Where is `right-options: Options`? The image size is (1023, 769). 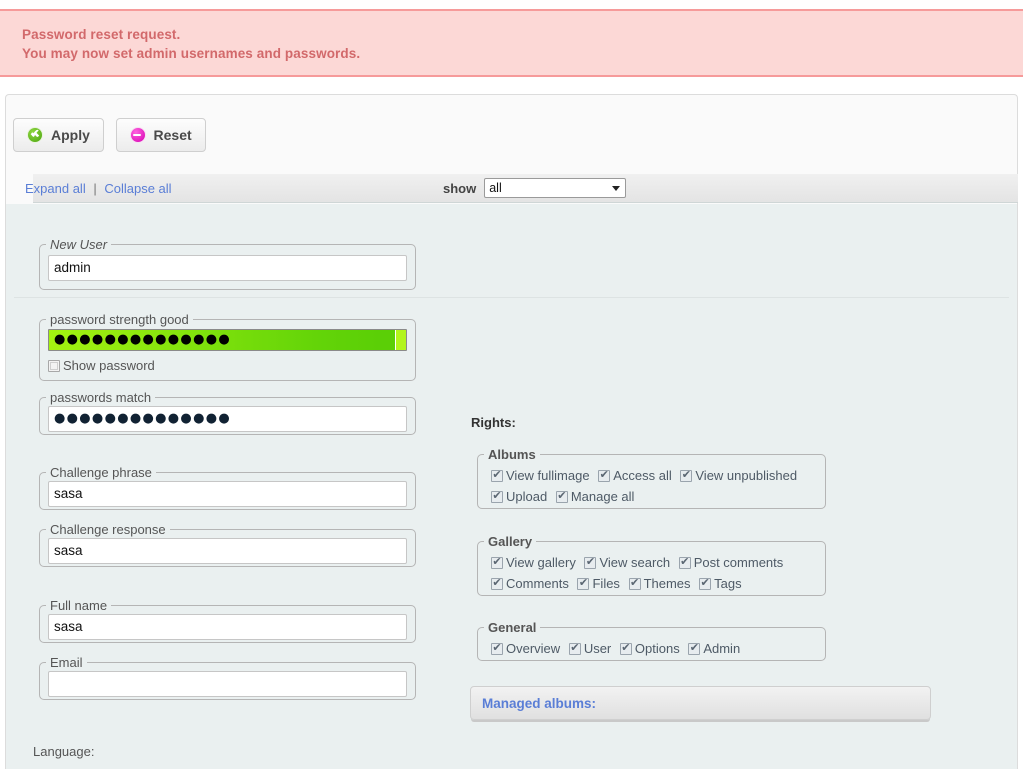
right-options: Options is located at coordinates (649, 648).